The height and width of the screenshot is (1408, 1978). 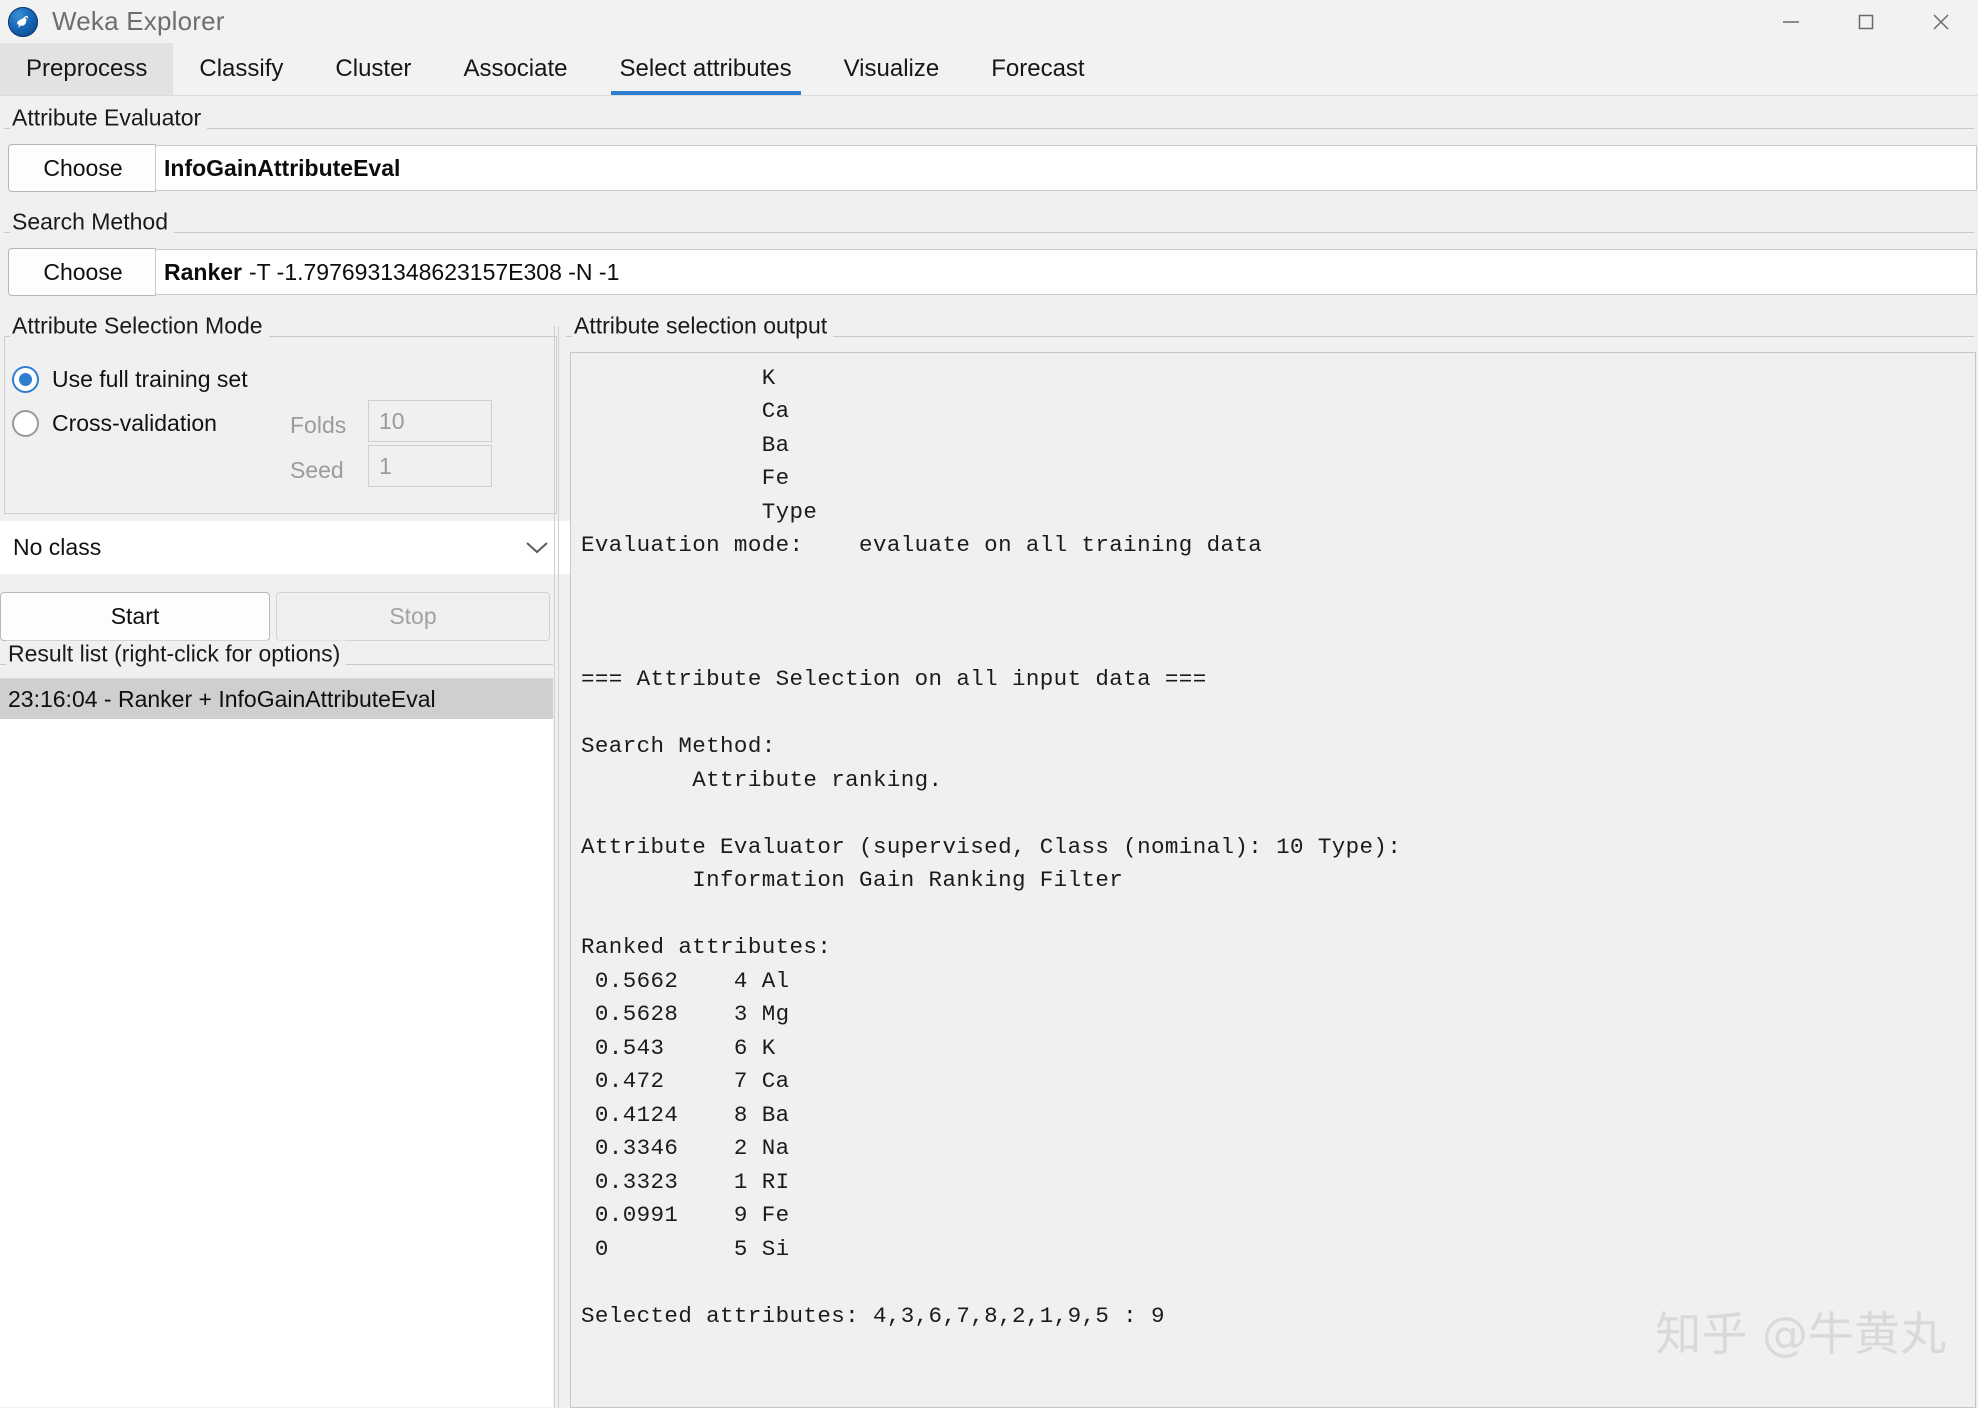 What do you see at coordinates (1066, 272) in the screenshot?
I see `search-value-field: Ranker -T -1.7976931348623157E308 -N -1` at bounding box center [1066, 272].